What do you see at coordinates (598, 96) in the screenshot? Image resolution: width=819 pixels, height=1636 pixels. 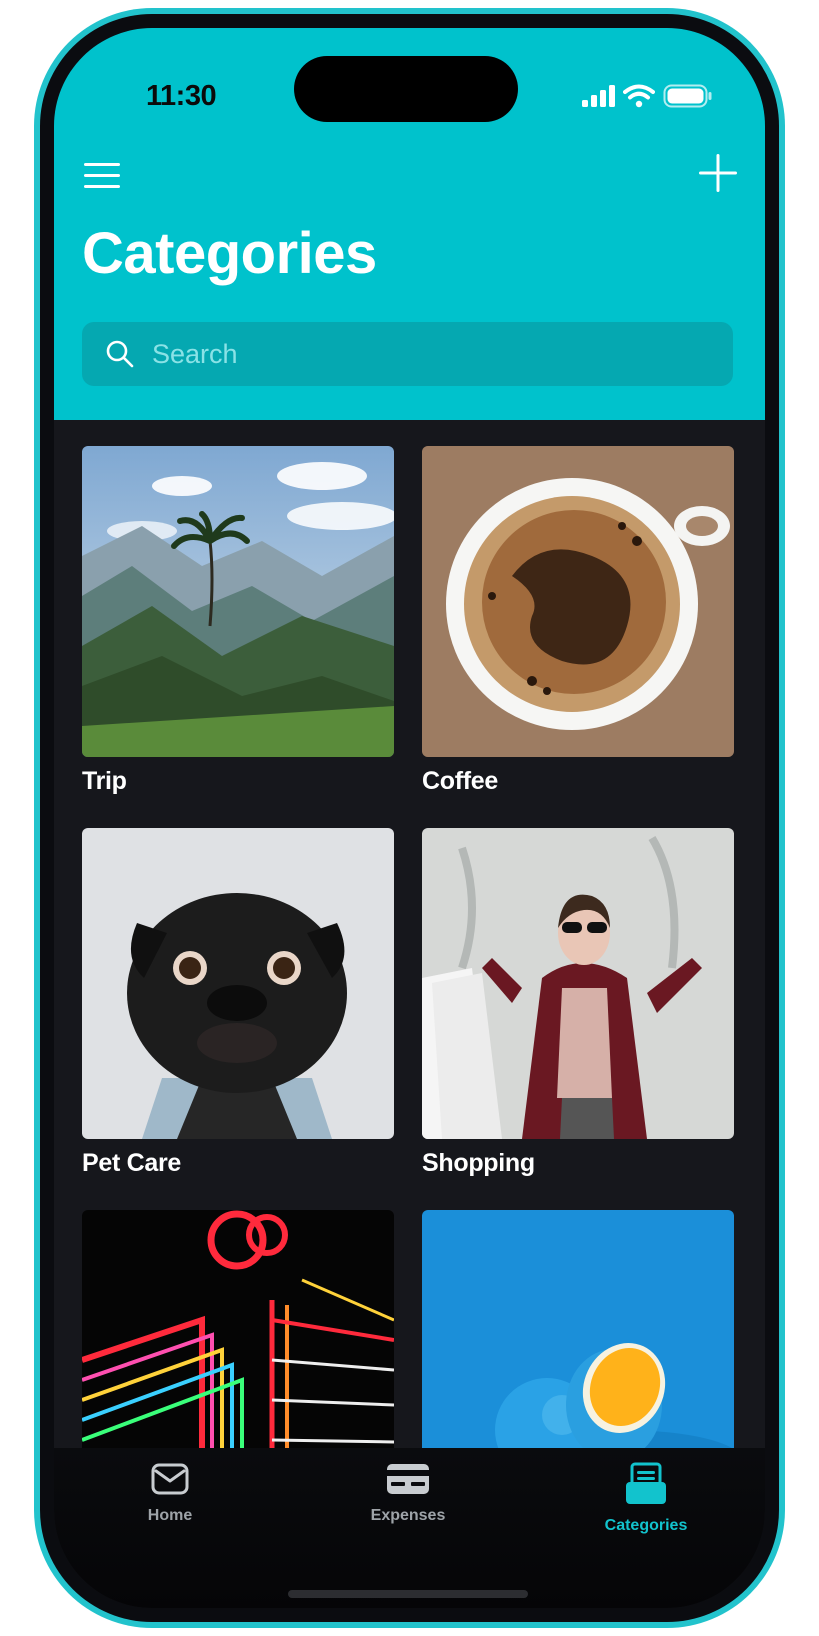 I see `cellular-signal-icon` at bounding box center [598, 96].